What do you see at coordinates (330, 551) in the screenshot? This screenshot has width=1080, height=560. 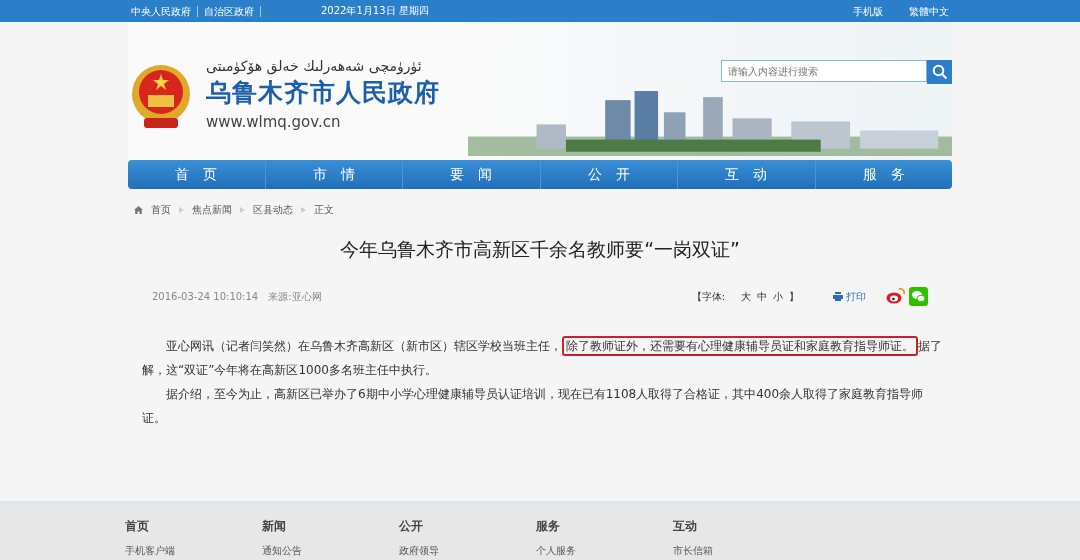 I see `footer-link: 通知公告` at bounding box center [330, 551].